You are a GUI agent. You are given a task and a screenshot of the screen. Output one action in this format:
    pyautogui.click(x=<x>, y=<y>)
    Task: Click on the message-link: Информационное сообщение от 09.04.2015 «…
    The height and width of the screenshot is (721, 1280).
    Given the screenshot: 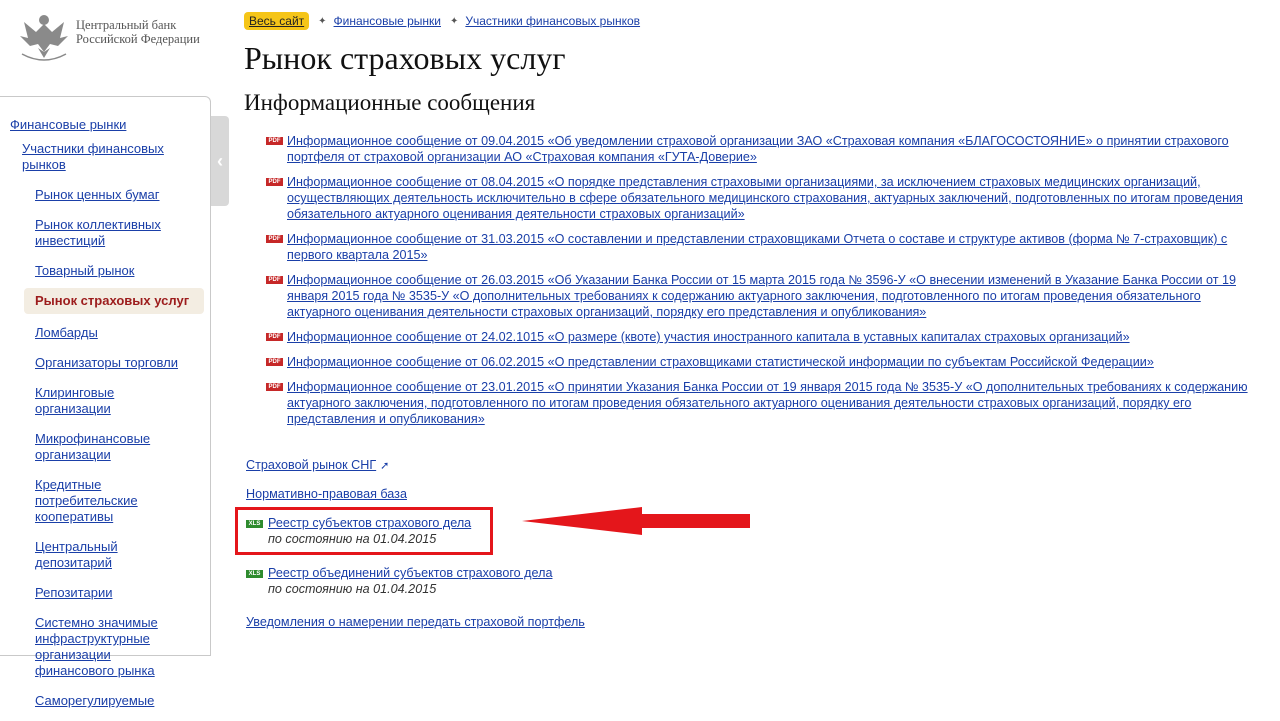 What is the action you would take?
    pyautogui.click(x=758, y=149)
    